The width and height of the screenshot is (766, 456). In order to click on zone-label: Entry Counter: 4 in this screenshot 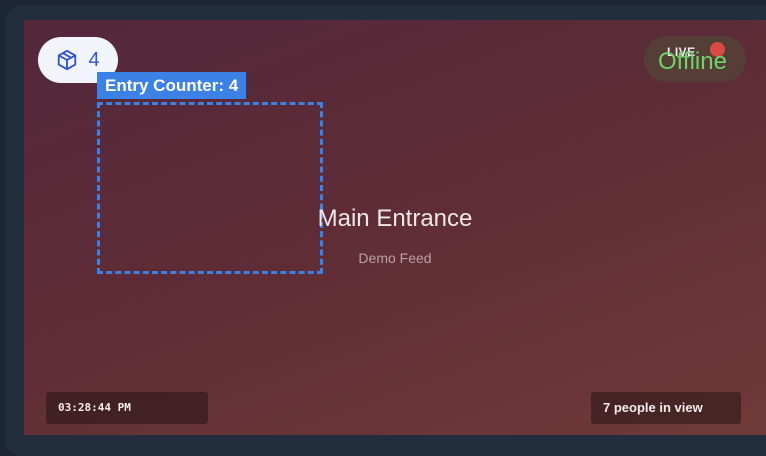, I will do `click(172, 85)`.